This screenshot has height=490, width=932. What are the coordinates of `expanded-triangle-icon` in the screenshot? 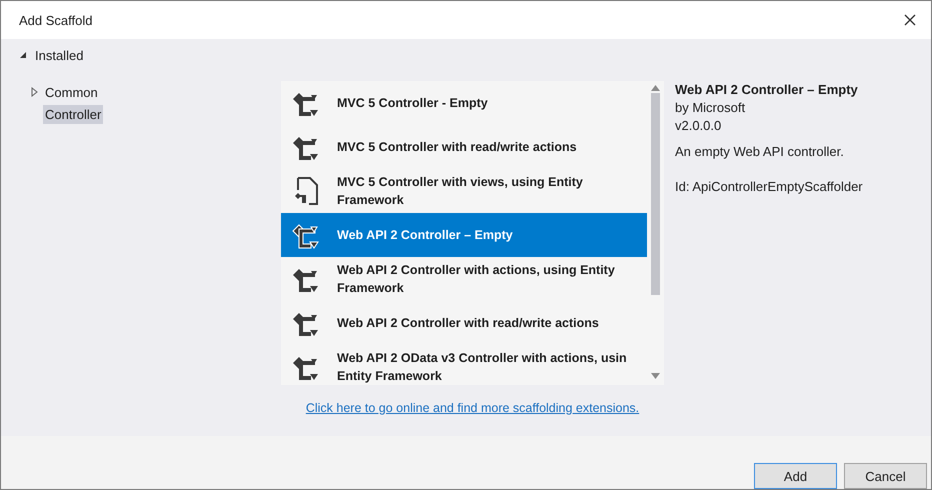 It's located at (23, 55).